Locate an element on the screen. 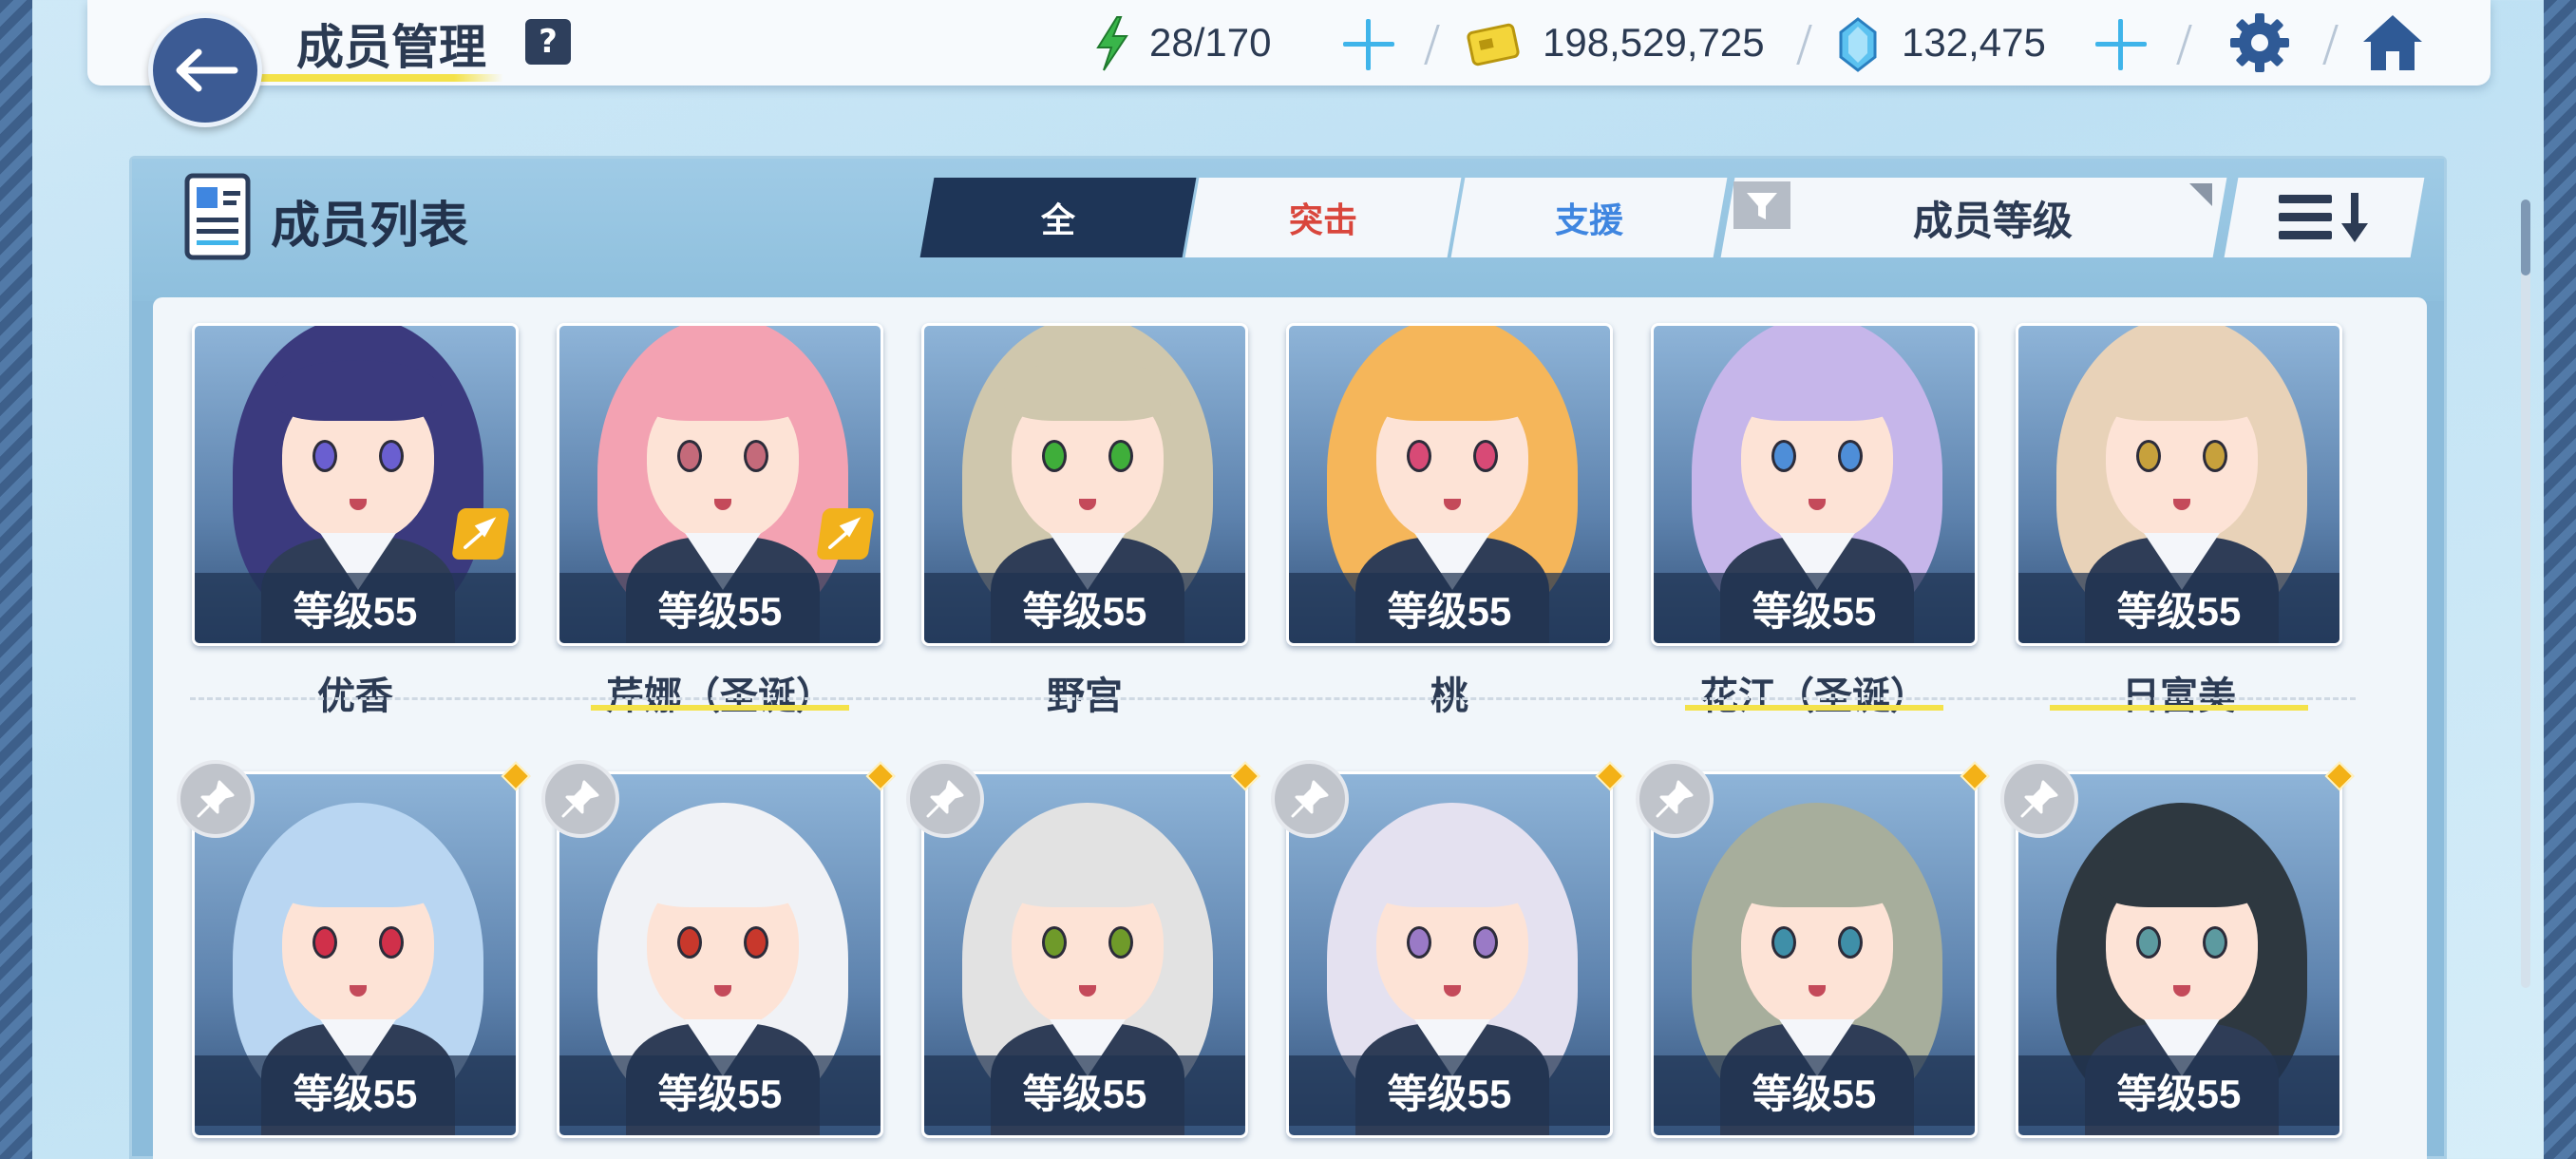  credits-value: 198,529,725 is located at coordinates (1654, 42).